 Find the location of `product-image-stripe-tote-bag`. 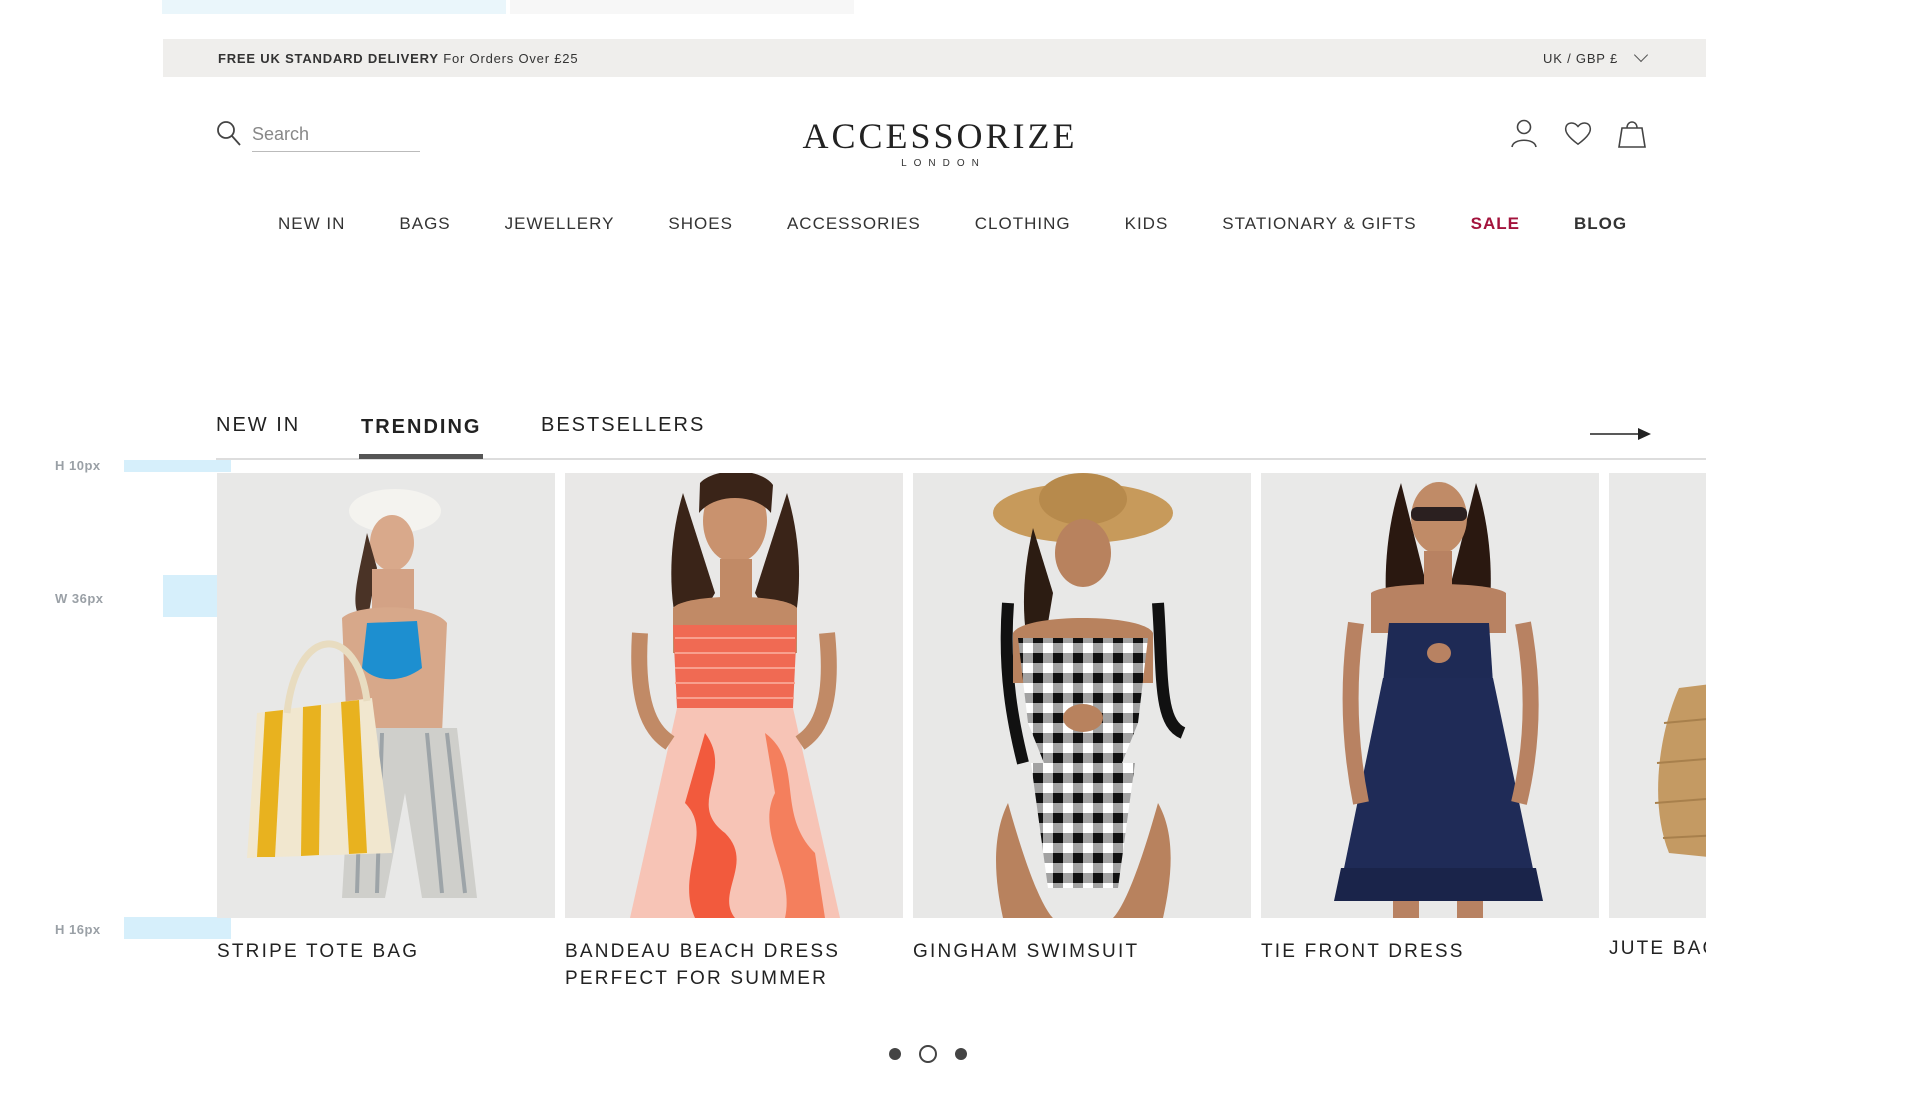

product-image-stripe-tote-bag is located at coordinates (386, 695).